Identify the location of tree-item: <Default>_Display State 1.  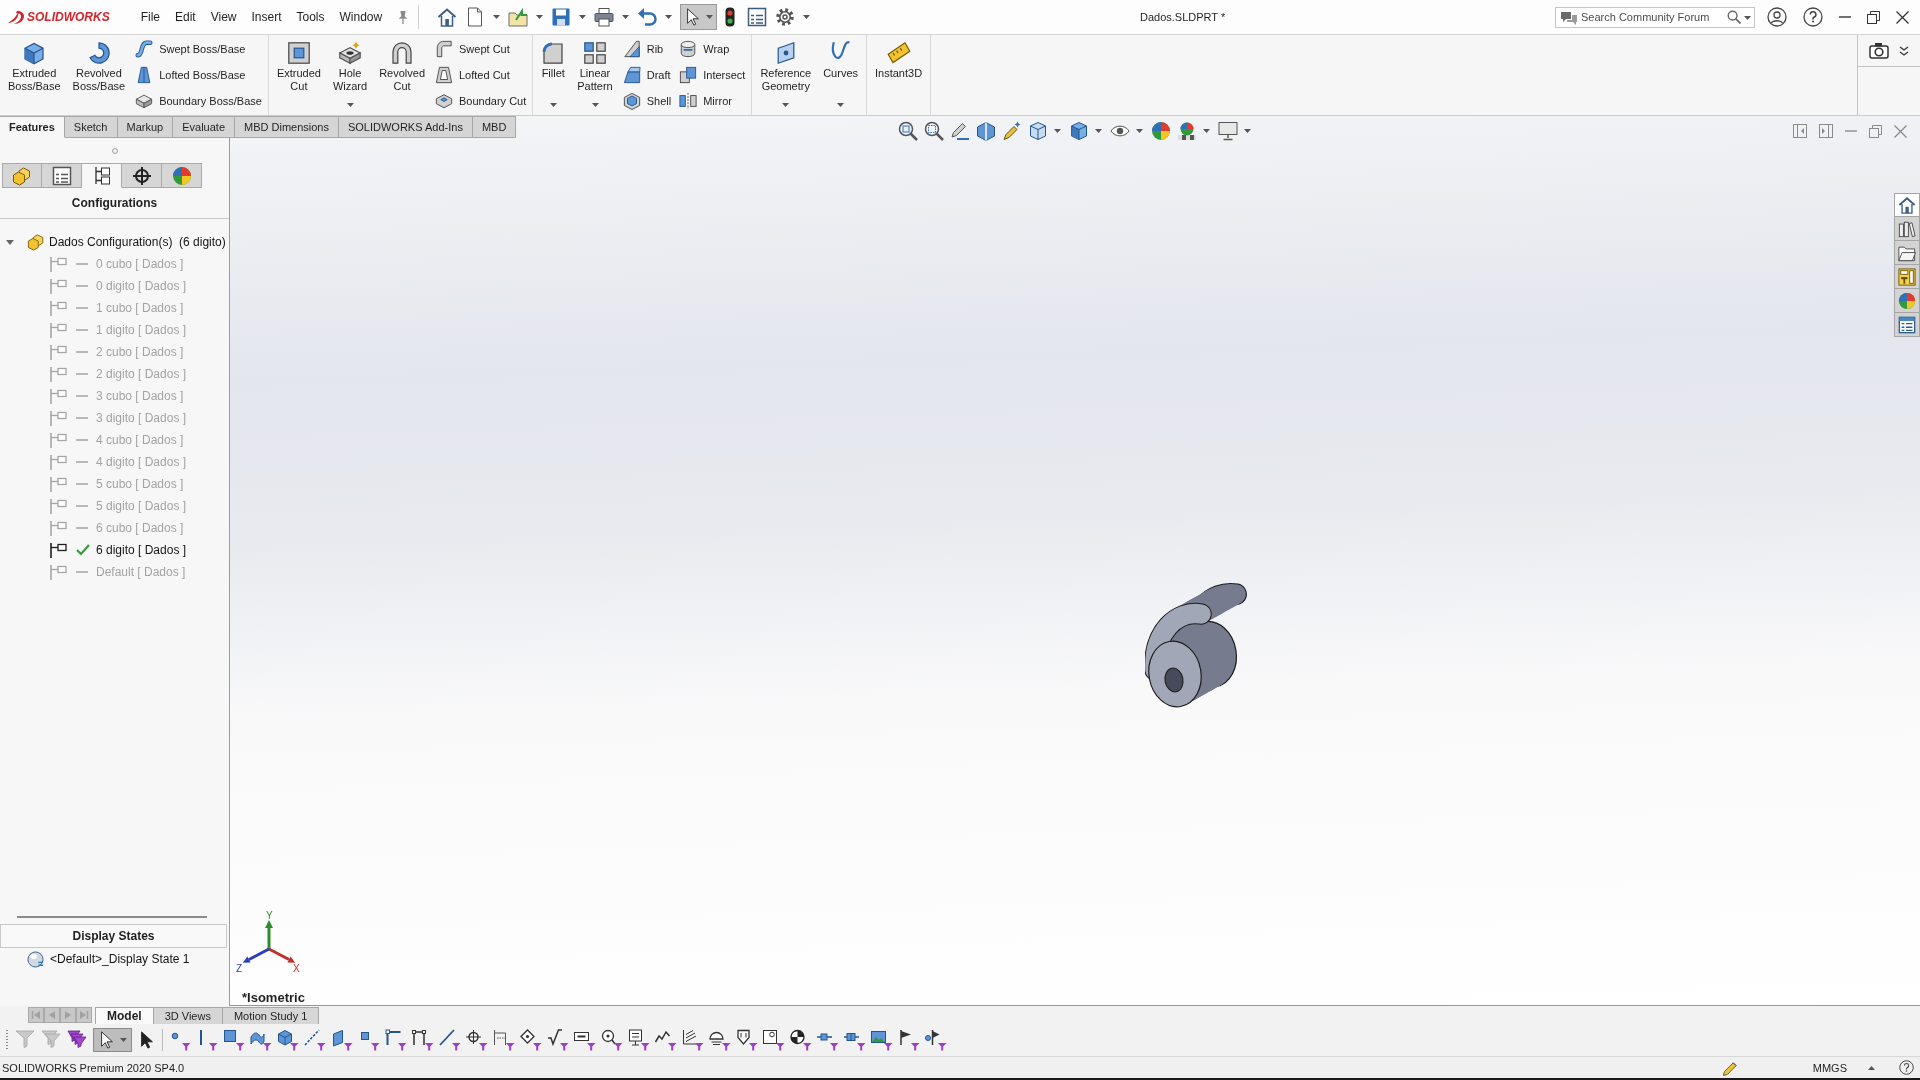
(120, 959).